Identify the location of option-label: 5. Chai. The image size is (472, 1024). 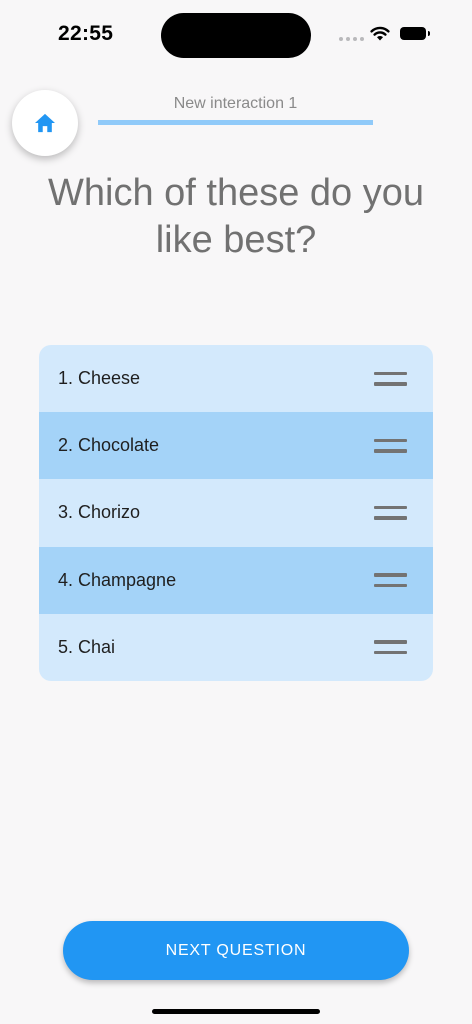
(87, 646).